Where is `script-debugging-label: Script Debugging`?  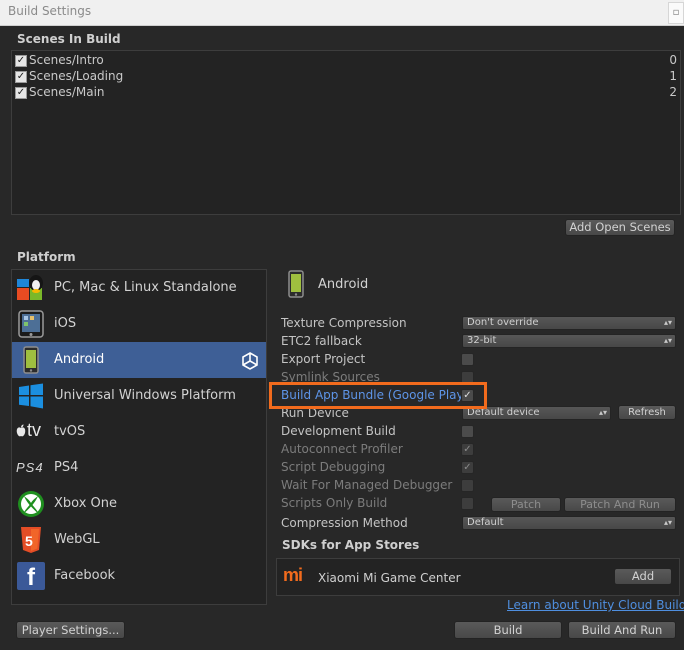 script-debugging-label: Script Debugging is located at coordinates (333, 467).